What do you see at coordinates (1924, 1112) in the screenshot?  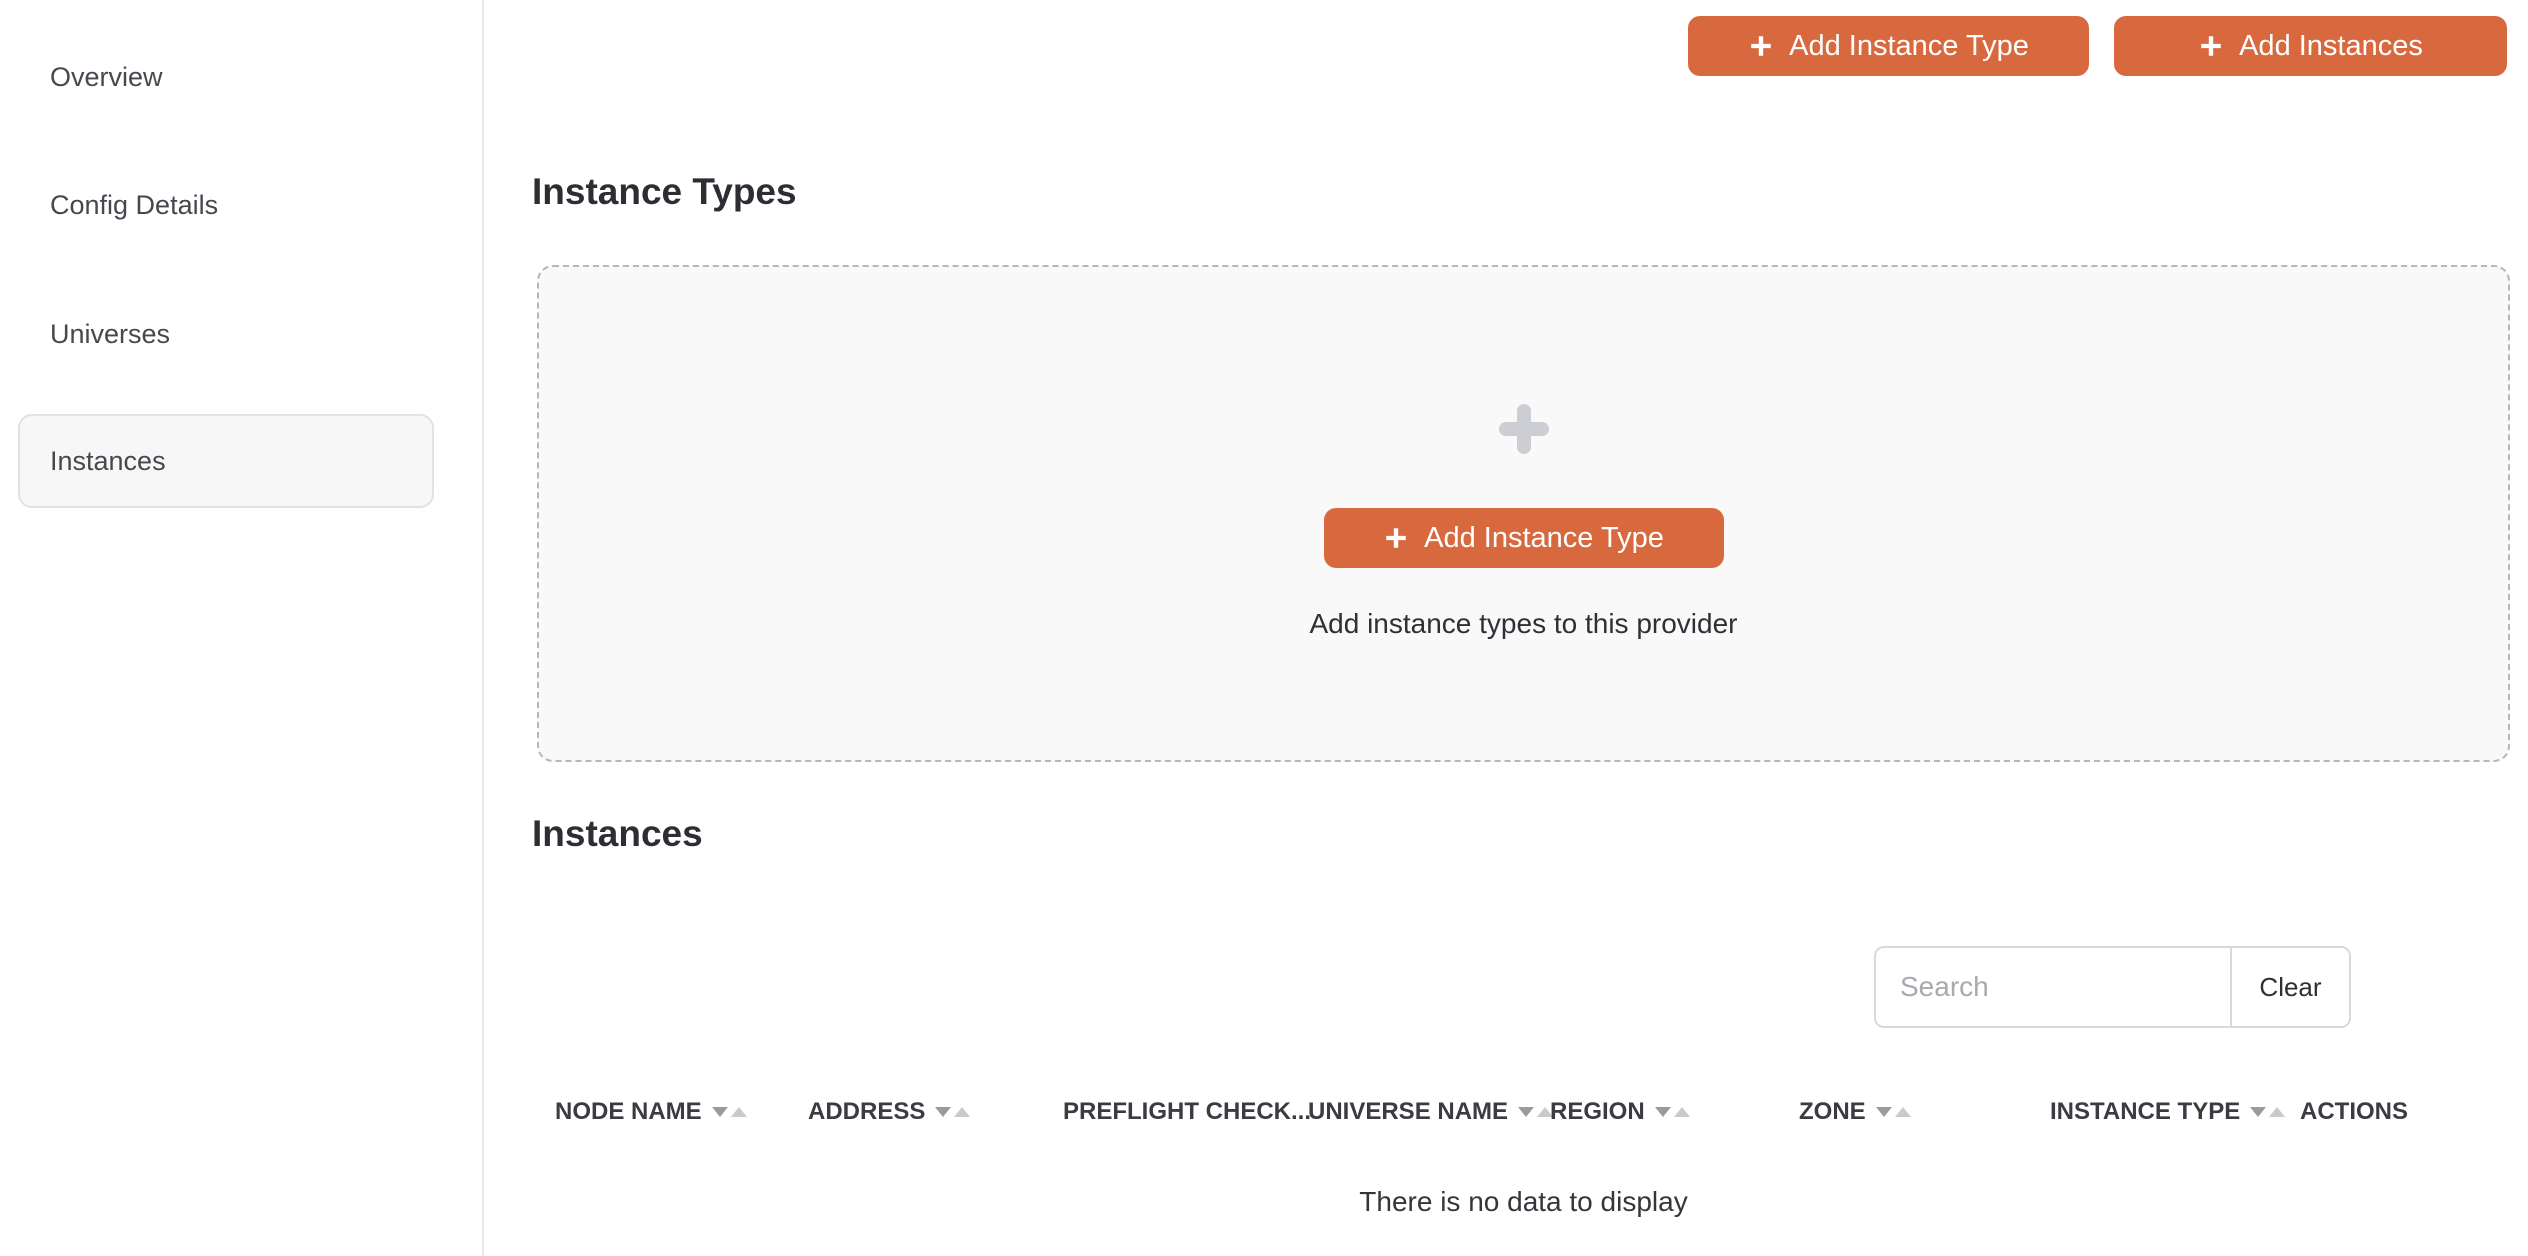 I see `column-header-zone: ZONE` at bounding box center [1924, 1112].